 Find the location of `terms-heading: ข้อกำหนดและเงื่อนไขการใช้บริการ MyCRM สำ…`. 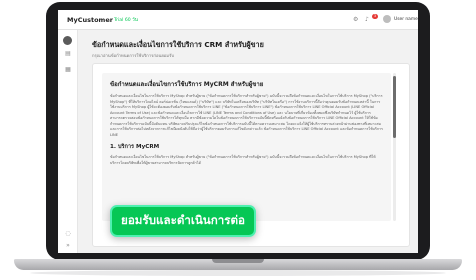

terms-heading: ข้อกำหนดและเงื่อนไขการใช้บริการ MyCRM สำ… is located at coordinates (187, 84).